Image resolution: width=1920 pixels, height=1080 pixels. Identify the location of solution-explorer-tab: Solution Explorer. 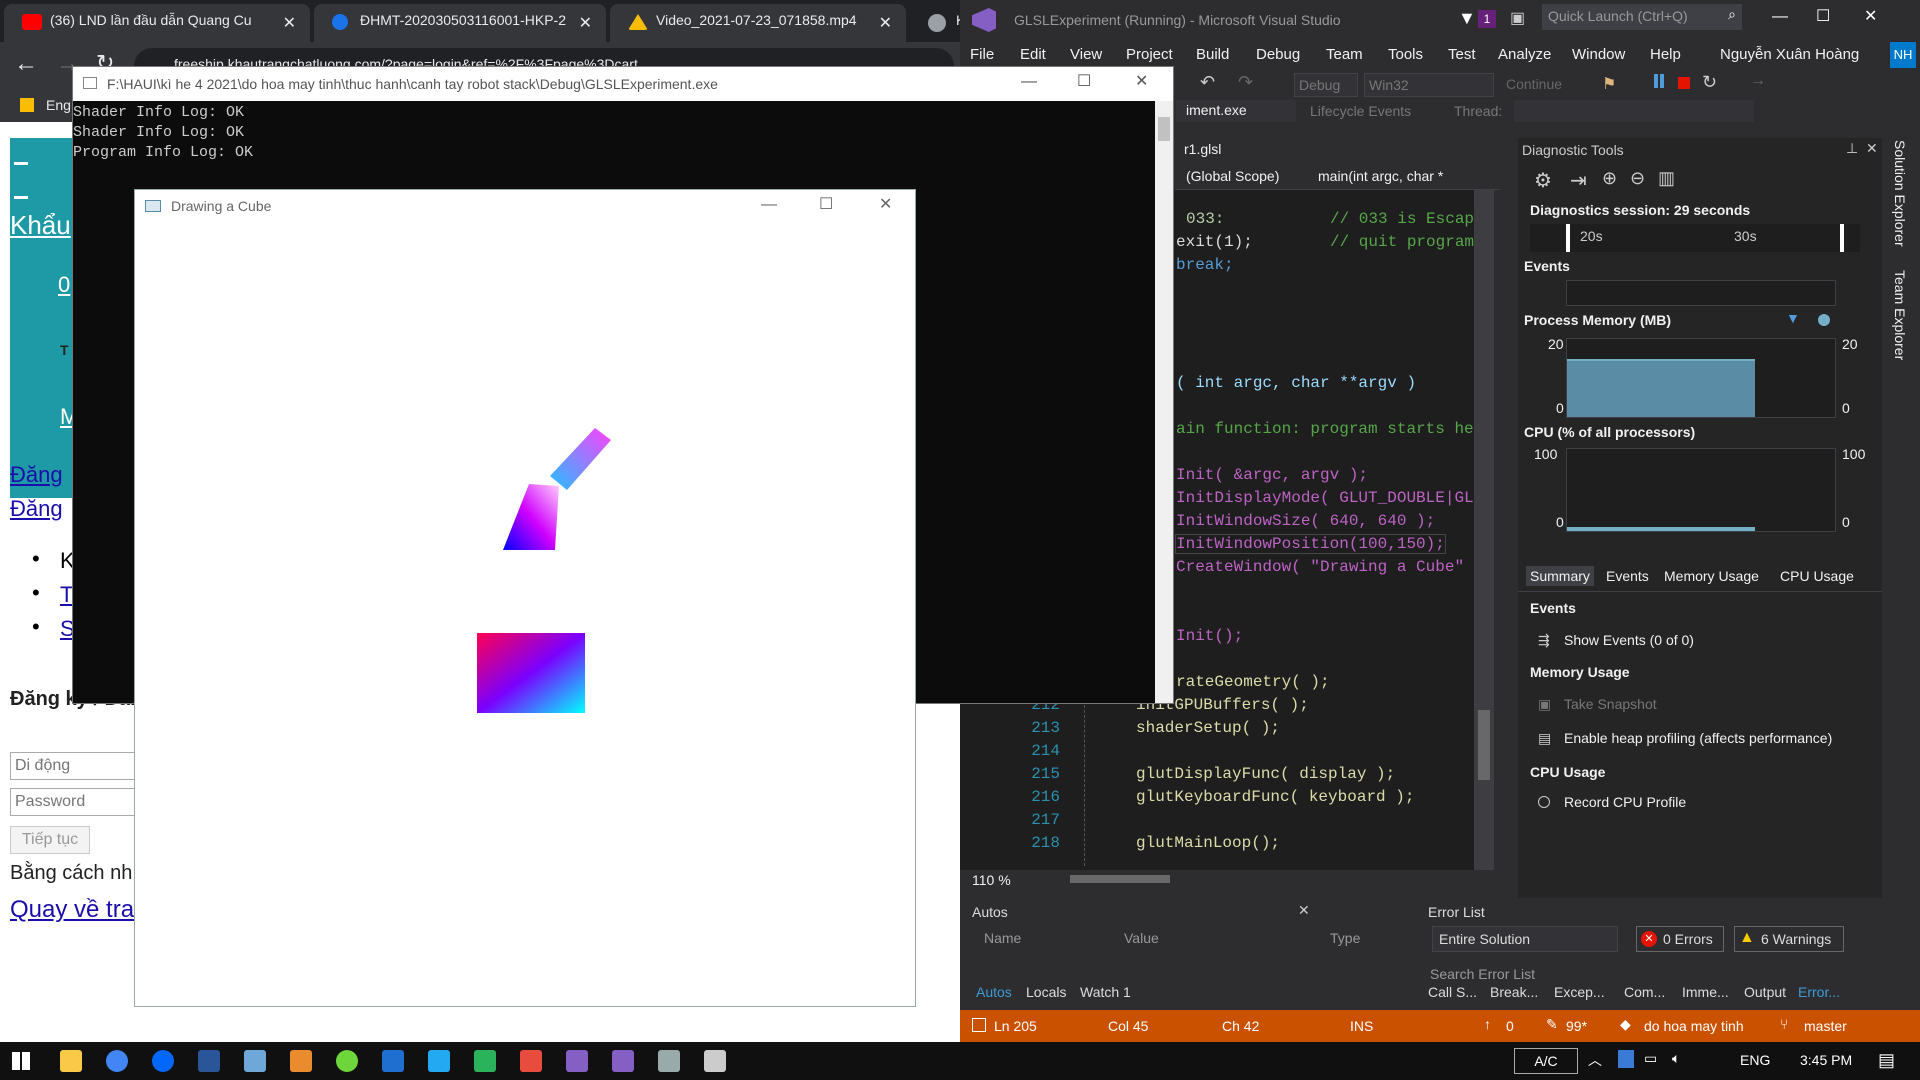
(1900, 193).